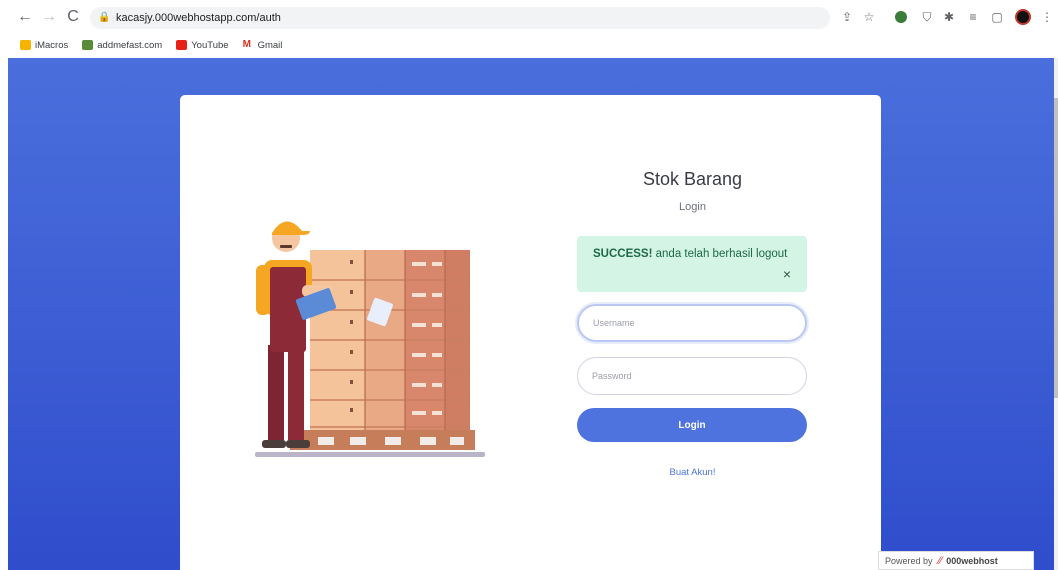 The height and width of the screenshot is (570, 1058). What do you see at coordinates (1047, 17) in the screenshot?
I see `menu-icon: ⋮` at bounding box center [1047, 17].